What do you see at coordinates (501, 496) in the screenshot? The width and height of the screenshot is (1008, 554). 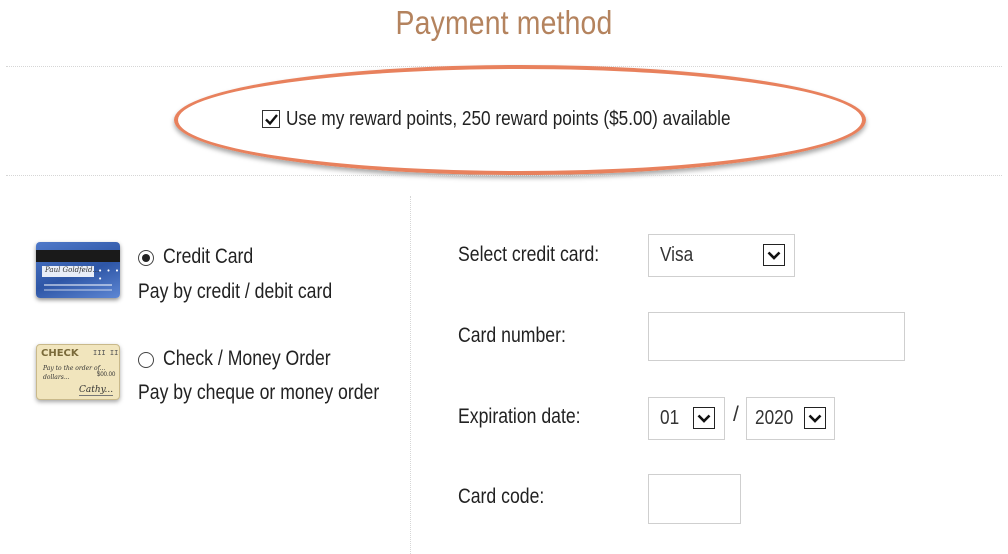 I see `card-code-label: Card code:` at bounding box center [501, 496].